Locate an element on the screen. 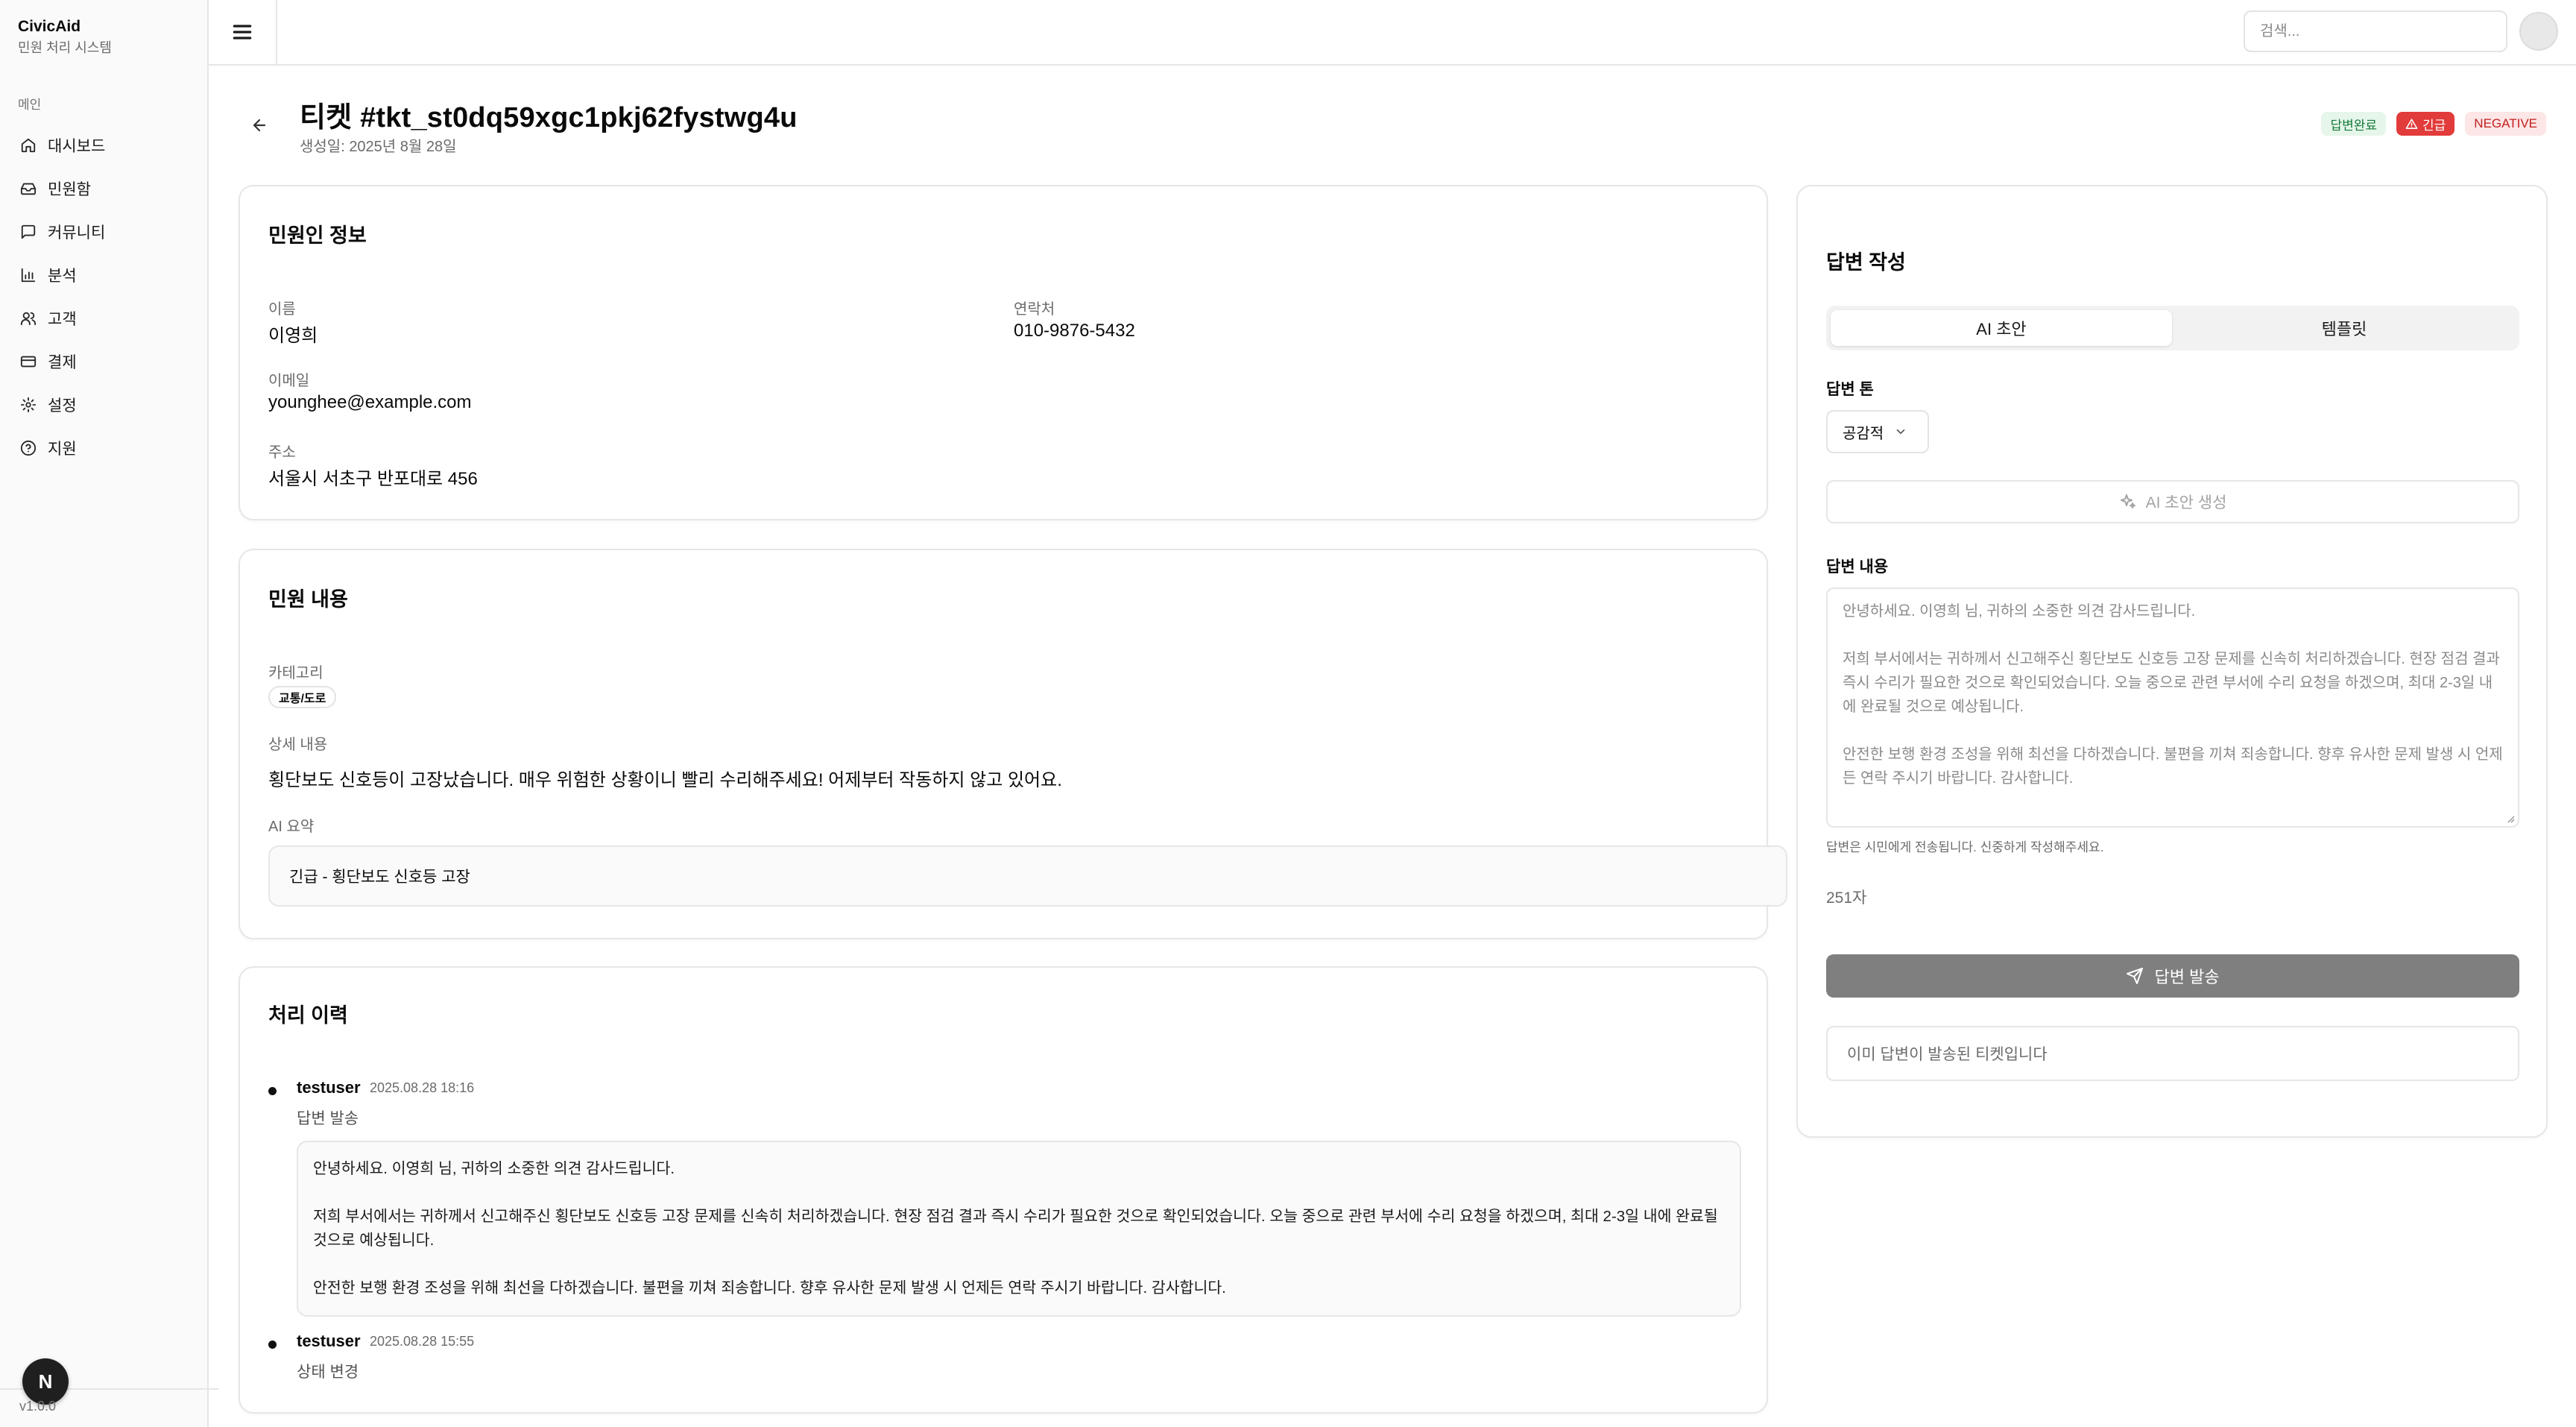  tone-select-value: 공감적 is located at coordinates (1864, 433).